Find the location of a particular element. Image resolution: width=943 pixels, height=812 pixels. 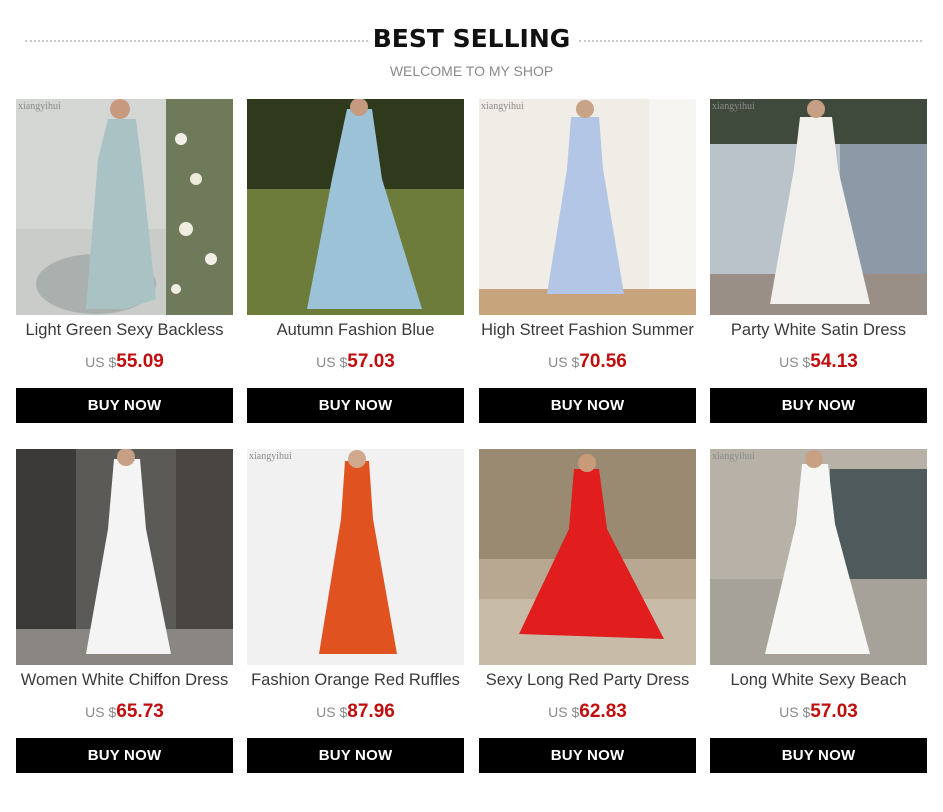

section-subtitle: WELCOME TO MY SHOP is located at coordinates (471, 71).